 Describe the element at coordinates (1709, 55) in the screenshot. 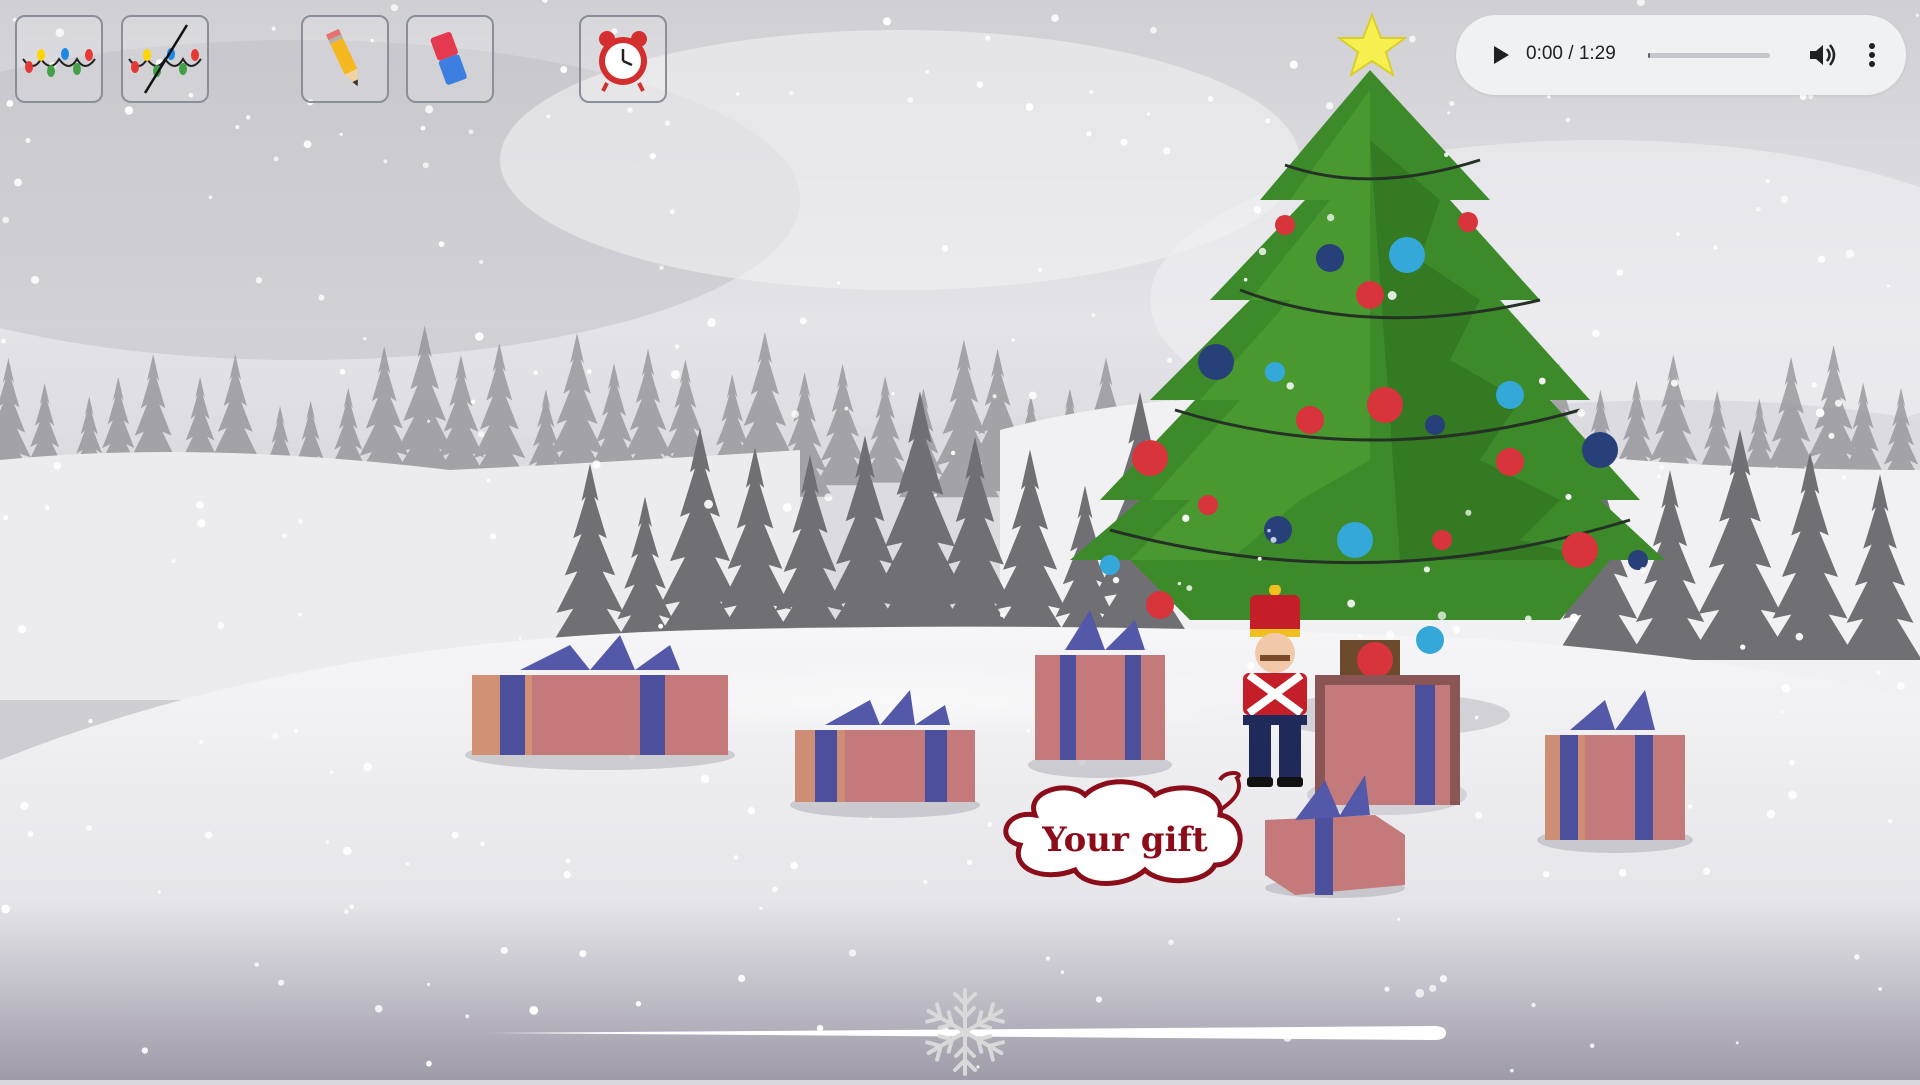

I see `audio-seek-bar` at that location.